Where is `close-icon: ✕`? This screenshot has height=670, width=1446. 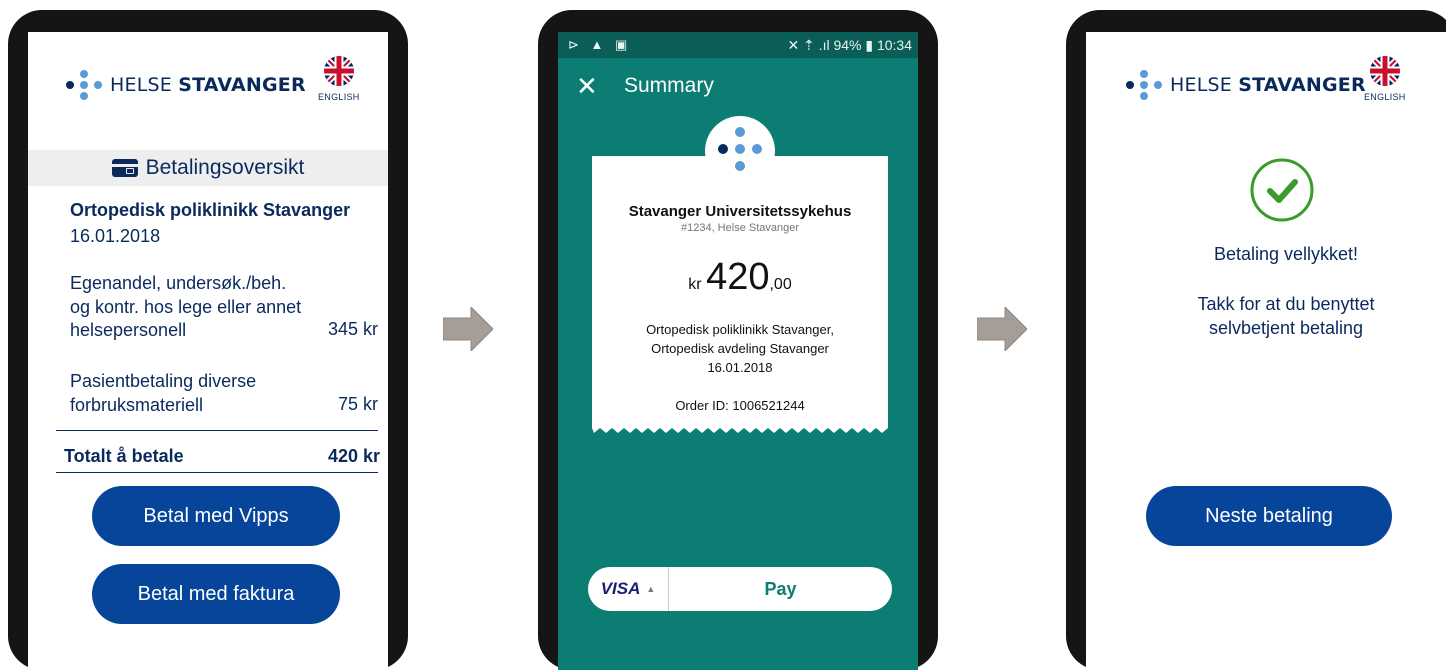
close-icon: ✕ is located at coordinates (590, 86).